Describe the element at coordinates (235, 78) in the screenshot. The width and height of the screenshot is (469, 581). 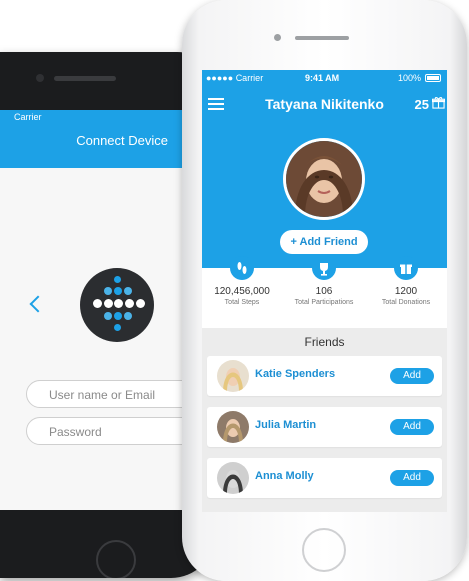
I see `carrier-label: ●●●●● Carrier` at that location.